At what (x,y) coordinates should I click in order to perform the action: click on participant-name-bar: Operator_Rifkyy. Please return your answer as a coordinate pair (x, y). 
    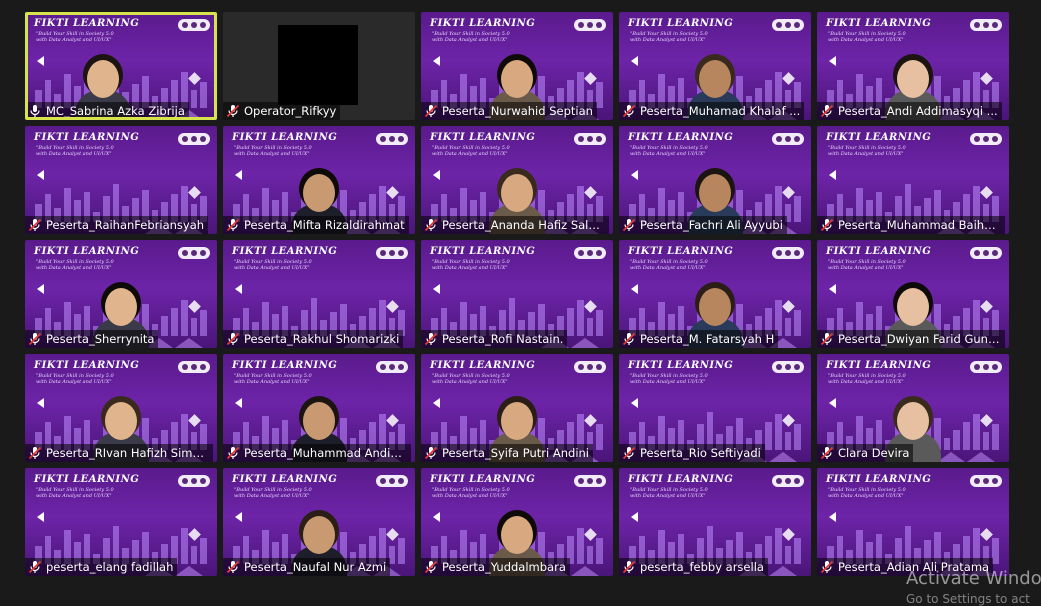
    Looking at the image, I should click on (282, 111).